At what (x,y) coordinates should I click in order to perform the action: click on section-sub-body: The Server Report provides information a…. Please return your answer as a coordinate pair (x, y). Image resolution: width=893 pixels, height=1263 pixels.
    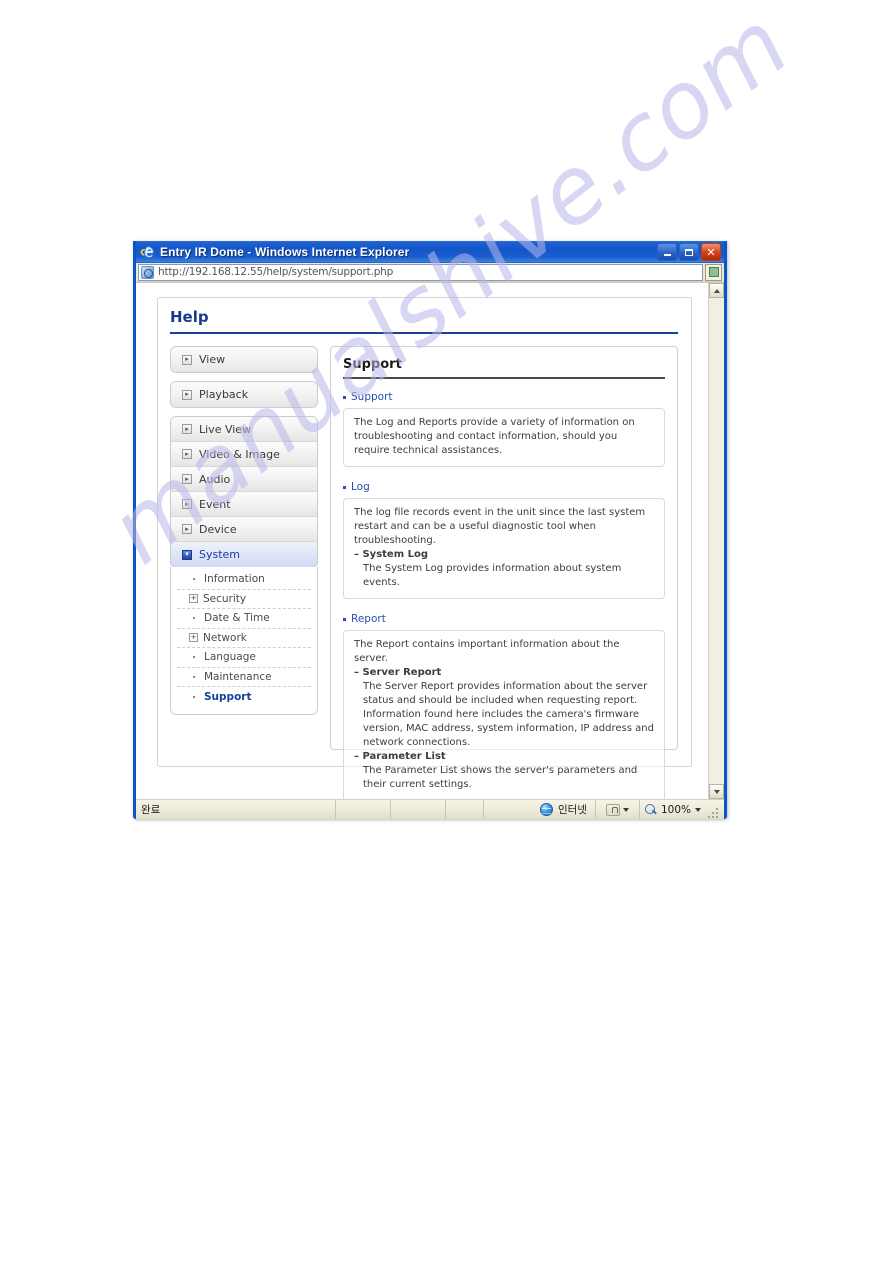
    Looking at the image, I should click on (508, 714).